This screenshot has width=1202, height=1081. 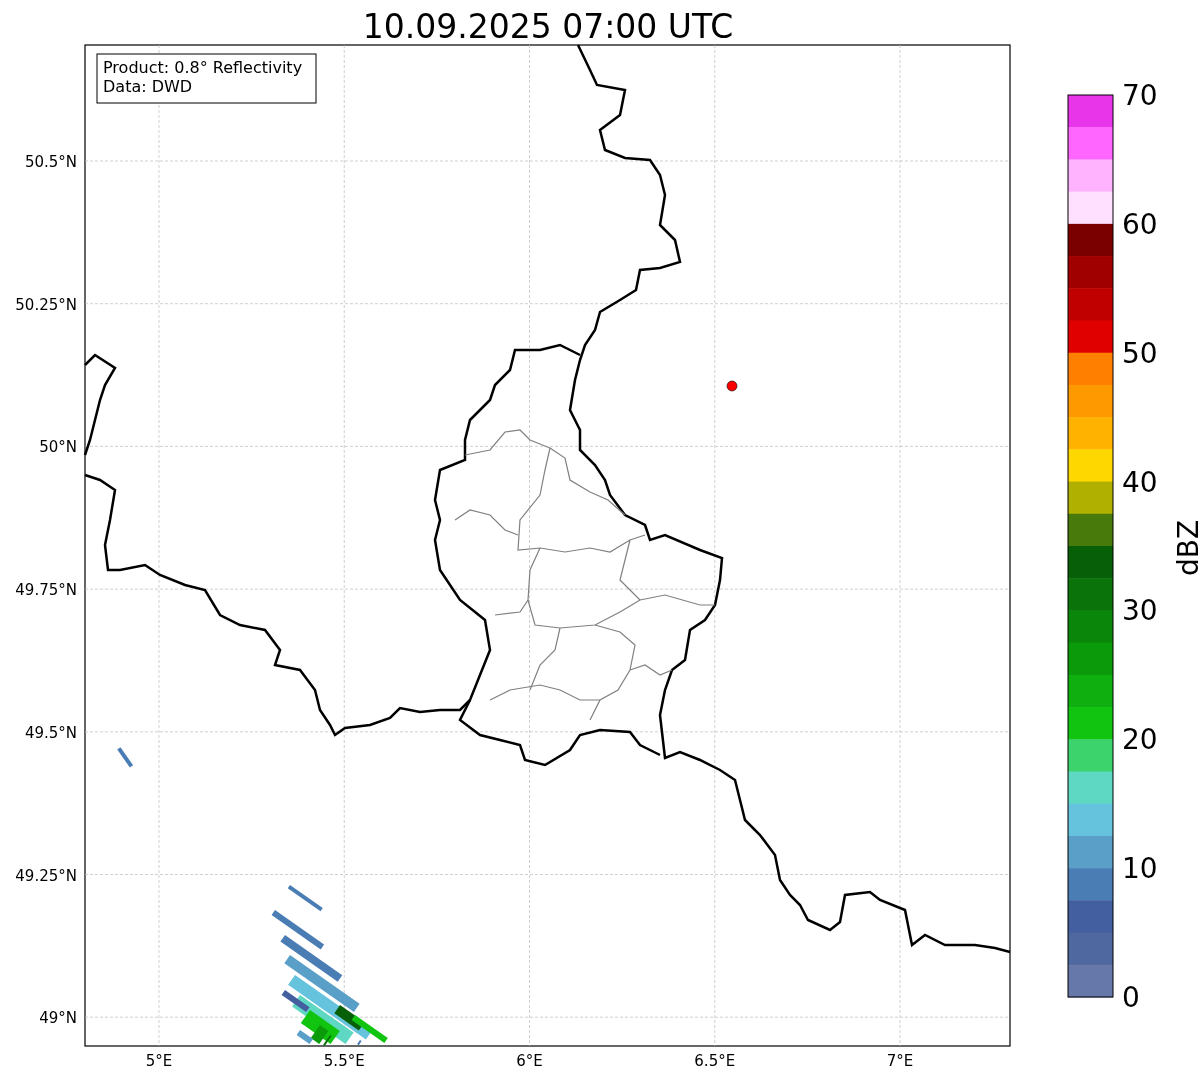 What do you see at coordinates (529, 1061) in the screenshot?
I see `longitude-label: 6°E` at bounding box center [529, 1061].